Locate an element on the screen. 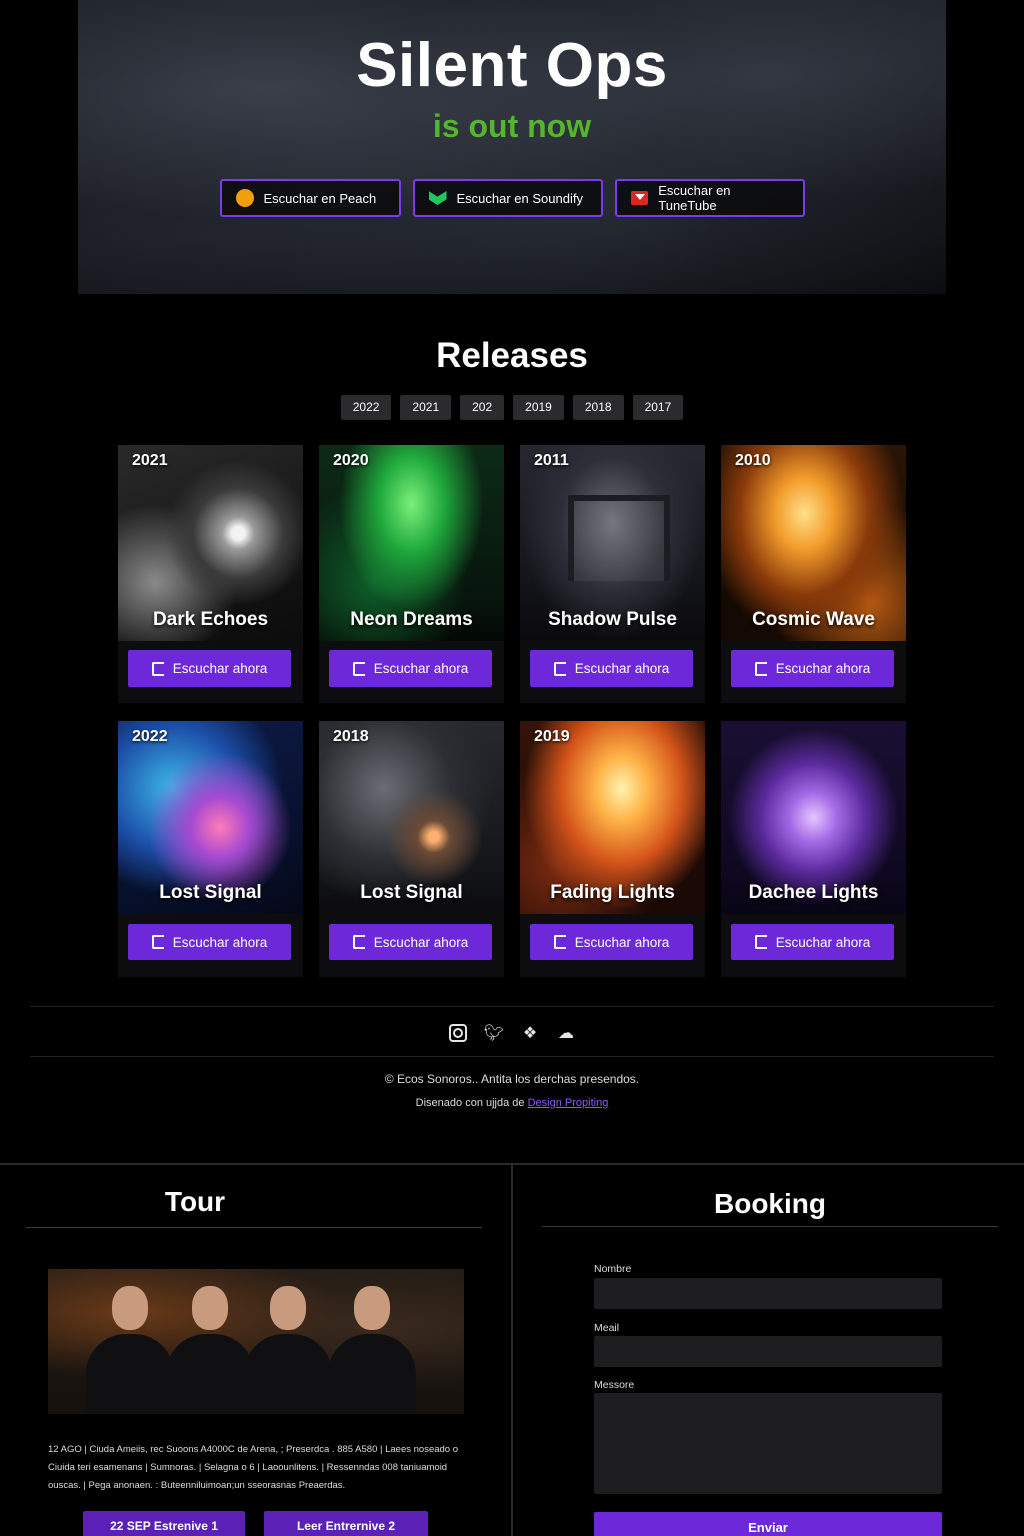 This screenshot has width=1024, height=1536. release-card: 2019 Fading Lights Escuchar ahora is located at coordinates (612, 849).